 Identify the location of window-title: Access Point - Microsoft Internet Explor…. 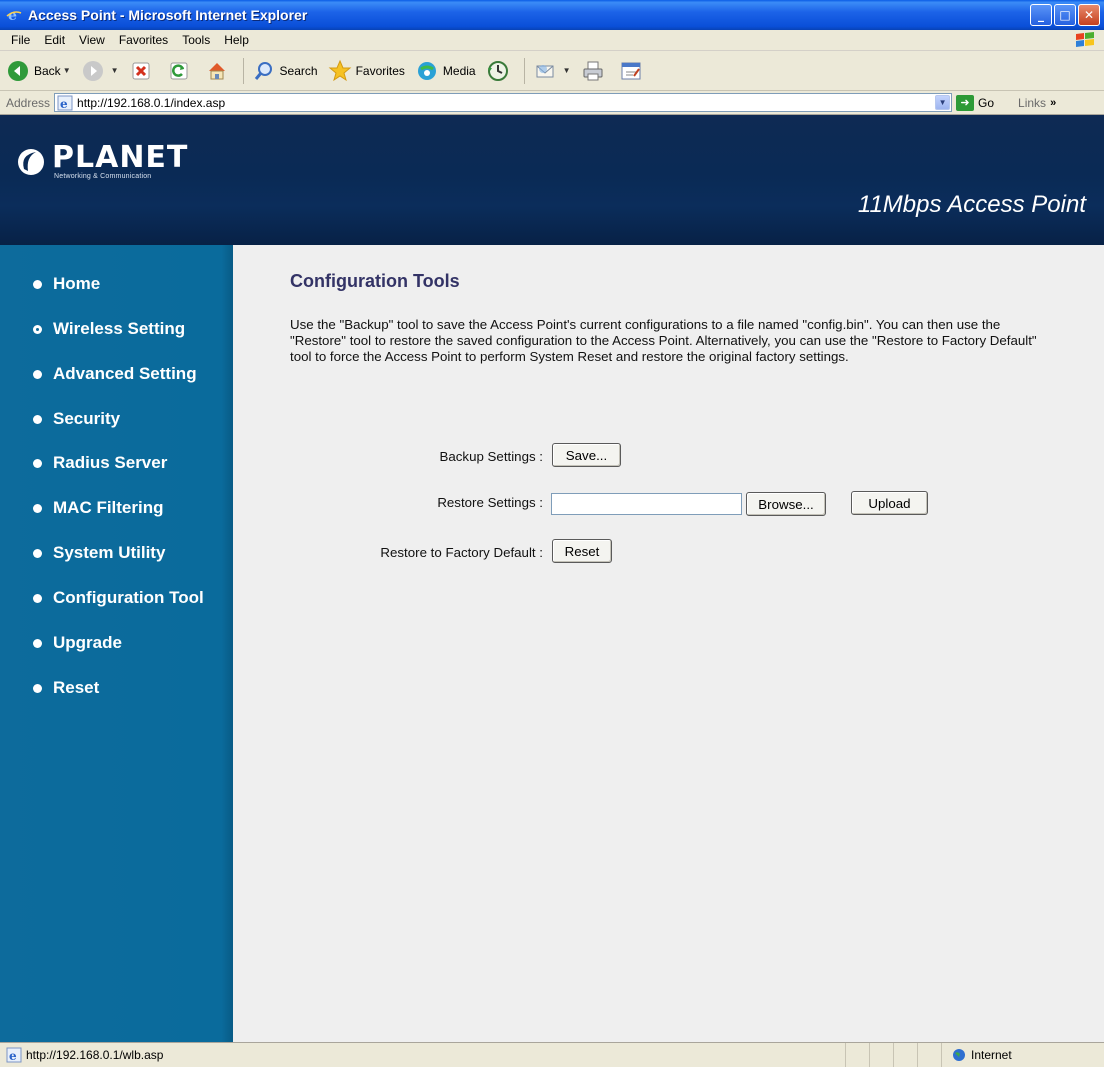
(168, 15).